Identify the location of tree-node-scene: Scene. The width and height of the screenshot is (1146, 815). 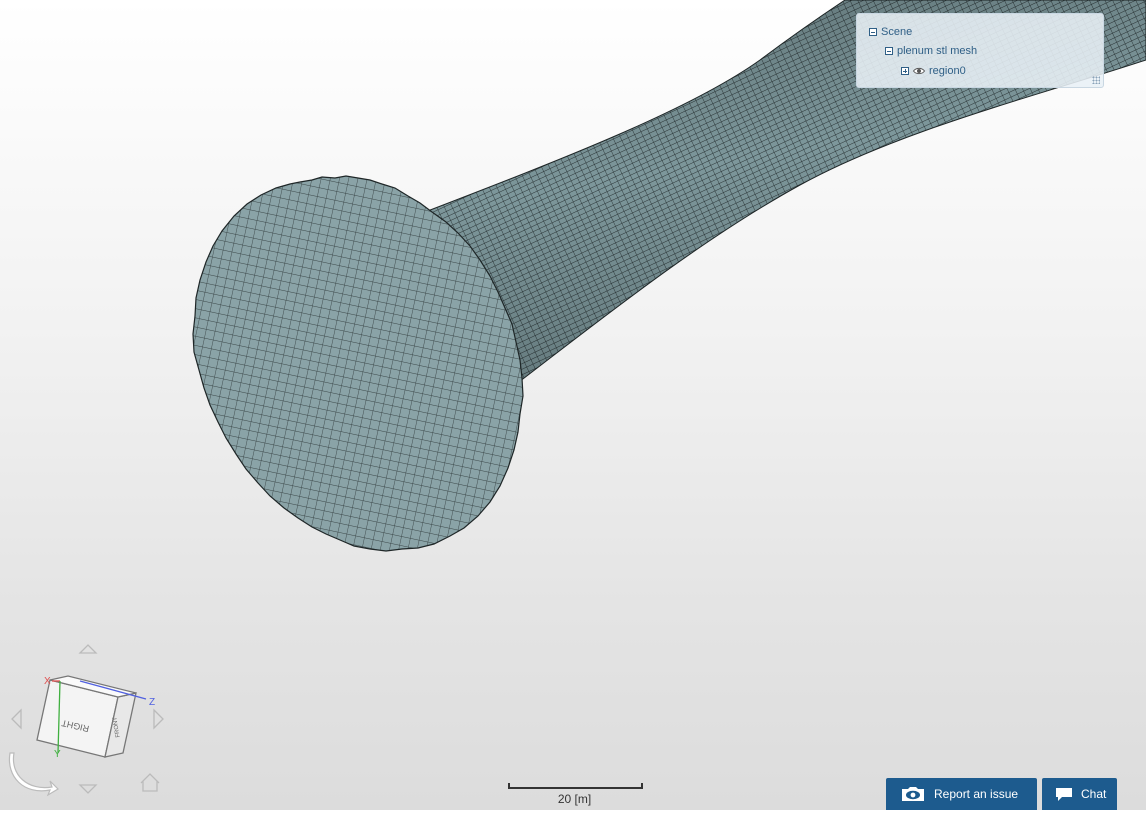
(890, 32).